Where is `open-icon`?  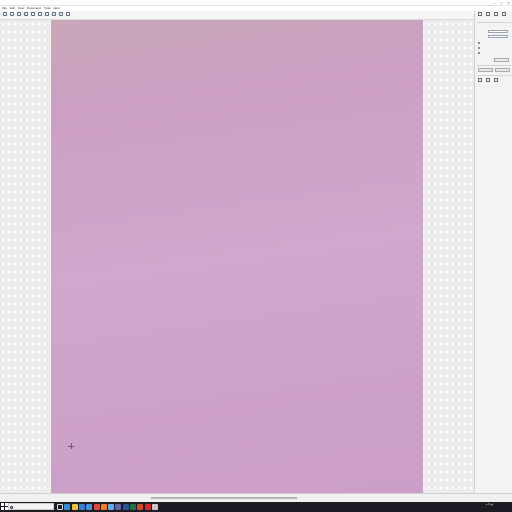 open-icon is located at coordinates (4, 14).